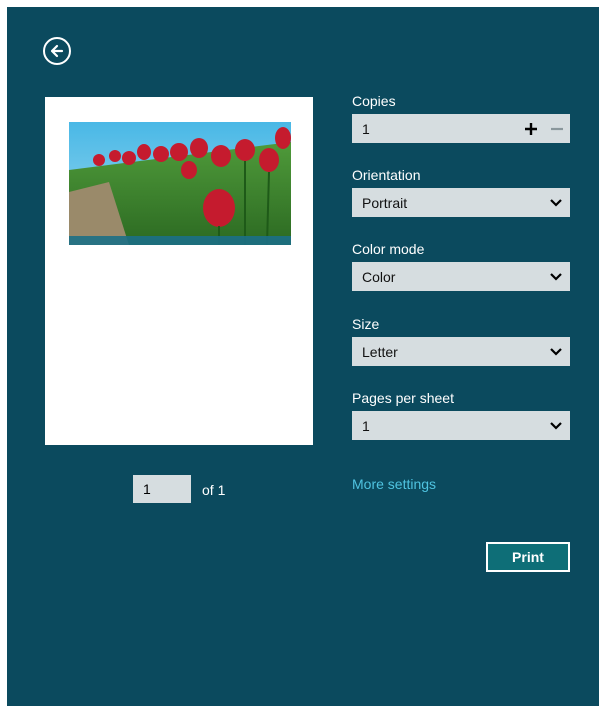 This screenshot has height=712, width=599. Describe the element at coordinates (394, 484) in the screenshot. I see `more-settings-link: More settings` at that location.